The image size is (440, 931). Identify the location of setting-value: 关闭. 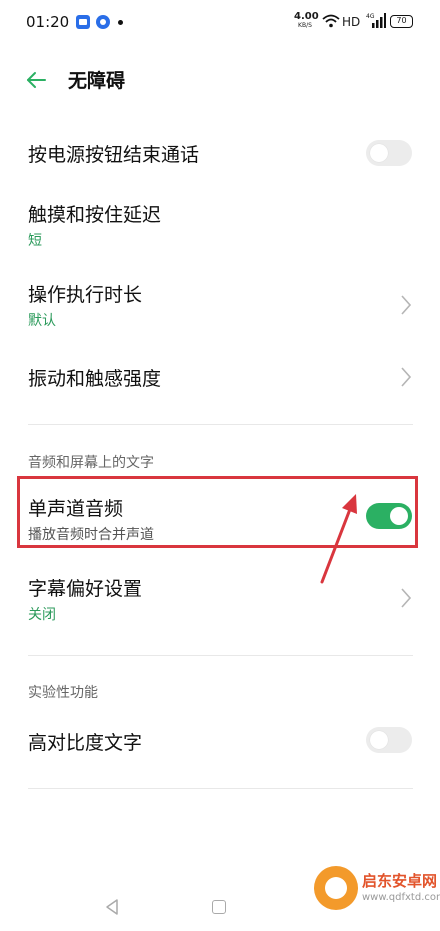
(42, 615).